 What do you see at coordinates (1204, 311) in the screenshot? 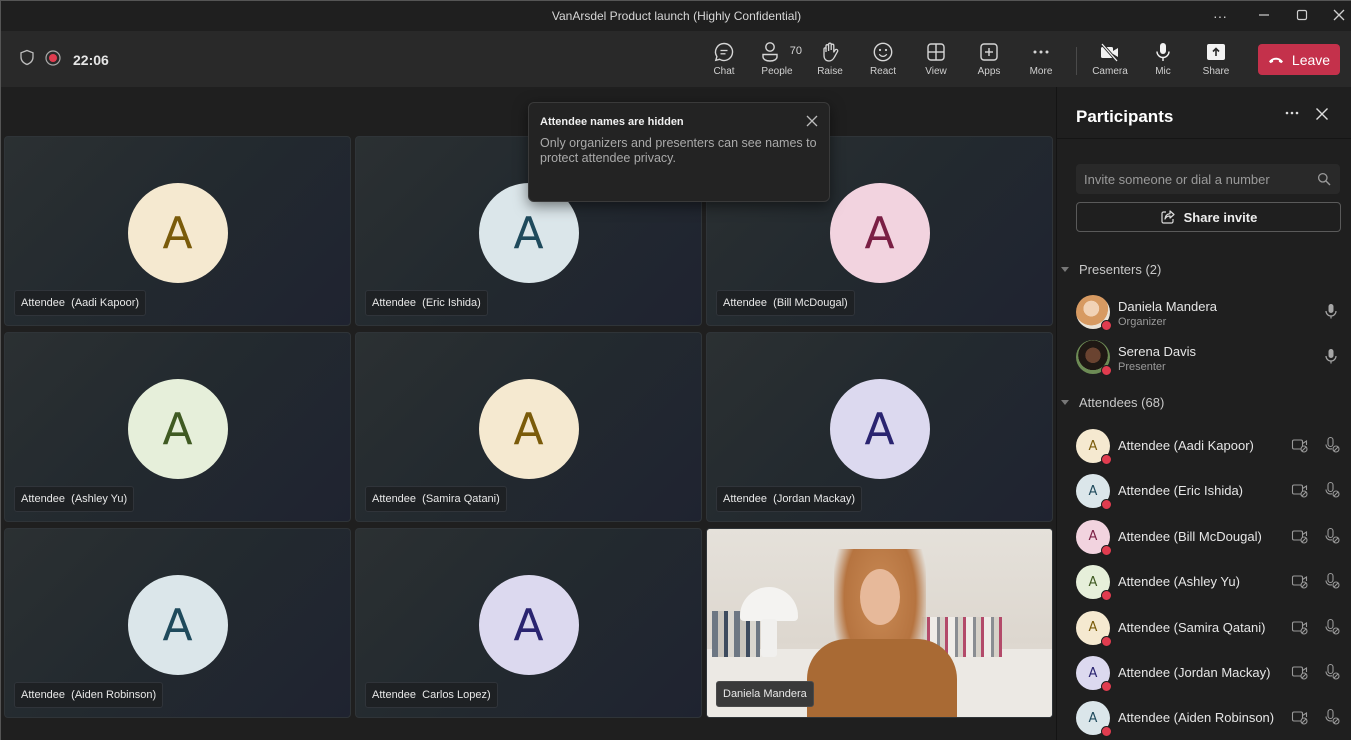
I see `presenter-item: Daniela Mandera Organizer` at bounding box center [1204, 311].